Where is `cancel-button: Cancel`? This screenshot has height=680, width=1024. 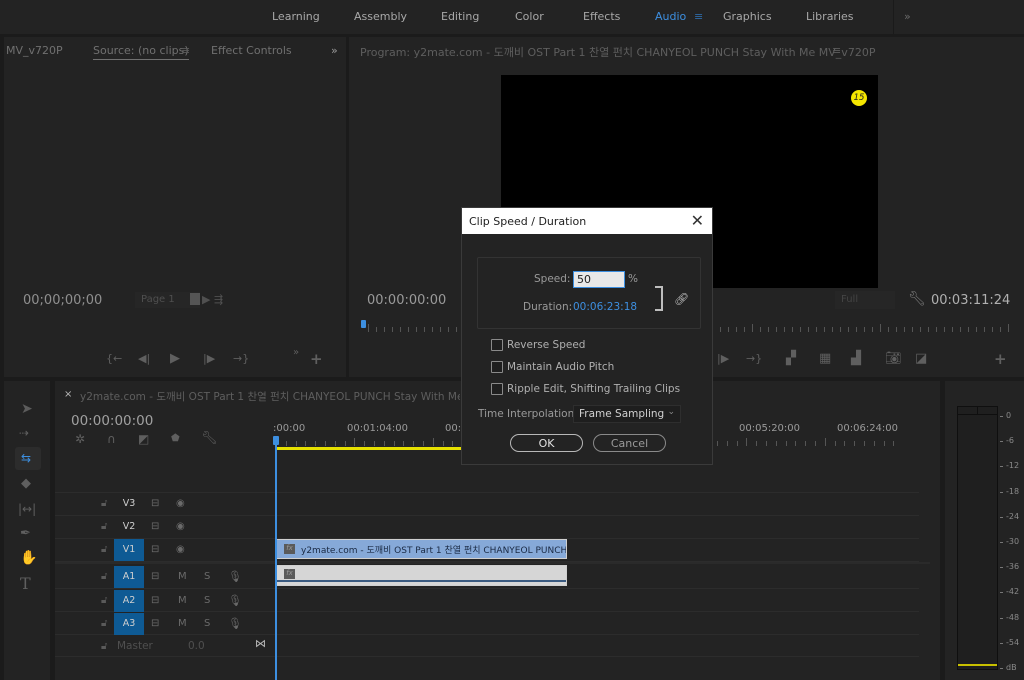
cancel-button: Cancel is located at coordinates (629, 443).